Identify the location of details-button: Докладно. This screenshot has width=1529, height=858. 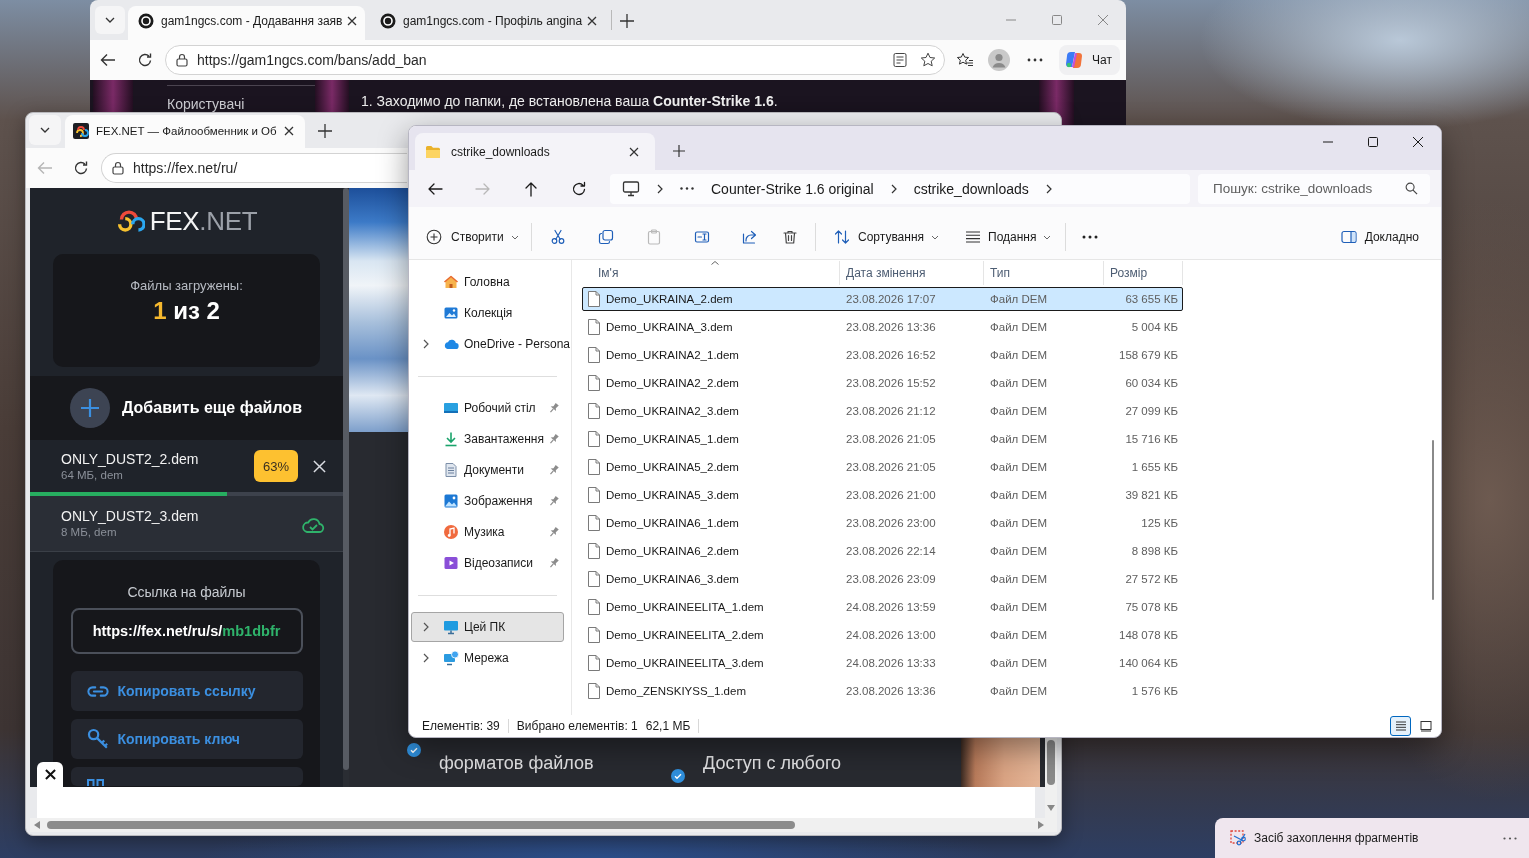
(1379, 237).